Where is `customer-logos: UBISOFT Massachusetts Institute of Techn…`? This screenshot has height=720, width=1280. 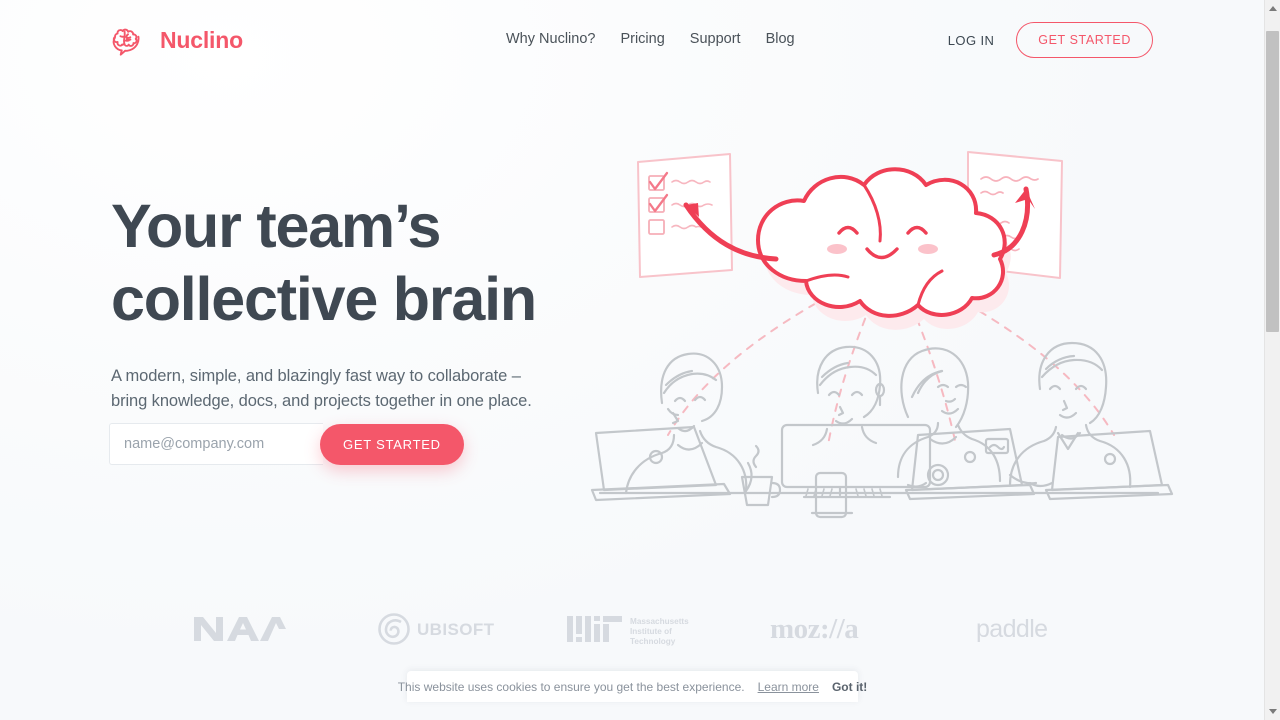 customer-logos: UBISOFT Massachusetts Institute of Techn… is located at coordinates (632, 629).